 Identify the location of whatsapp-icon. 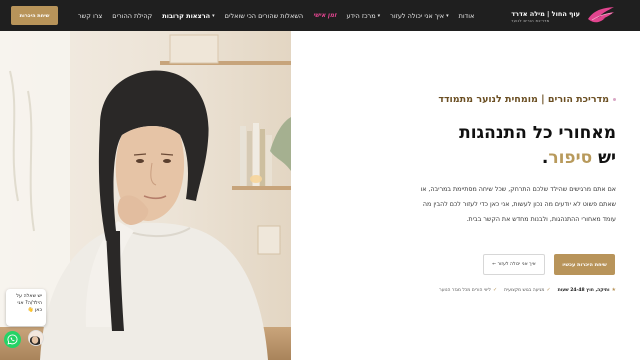
(12, 339).